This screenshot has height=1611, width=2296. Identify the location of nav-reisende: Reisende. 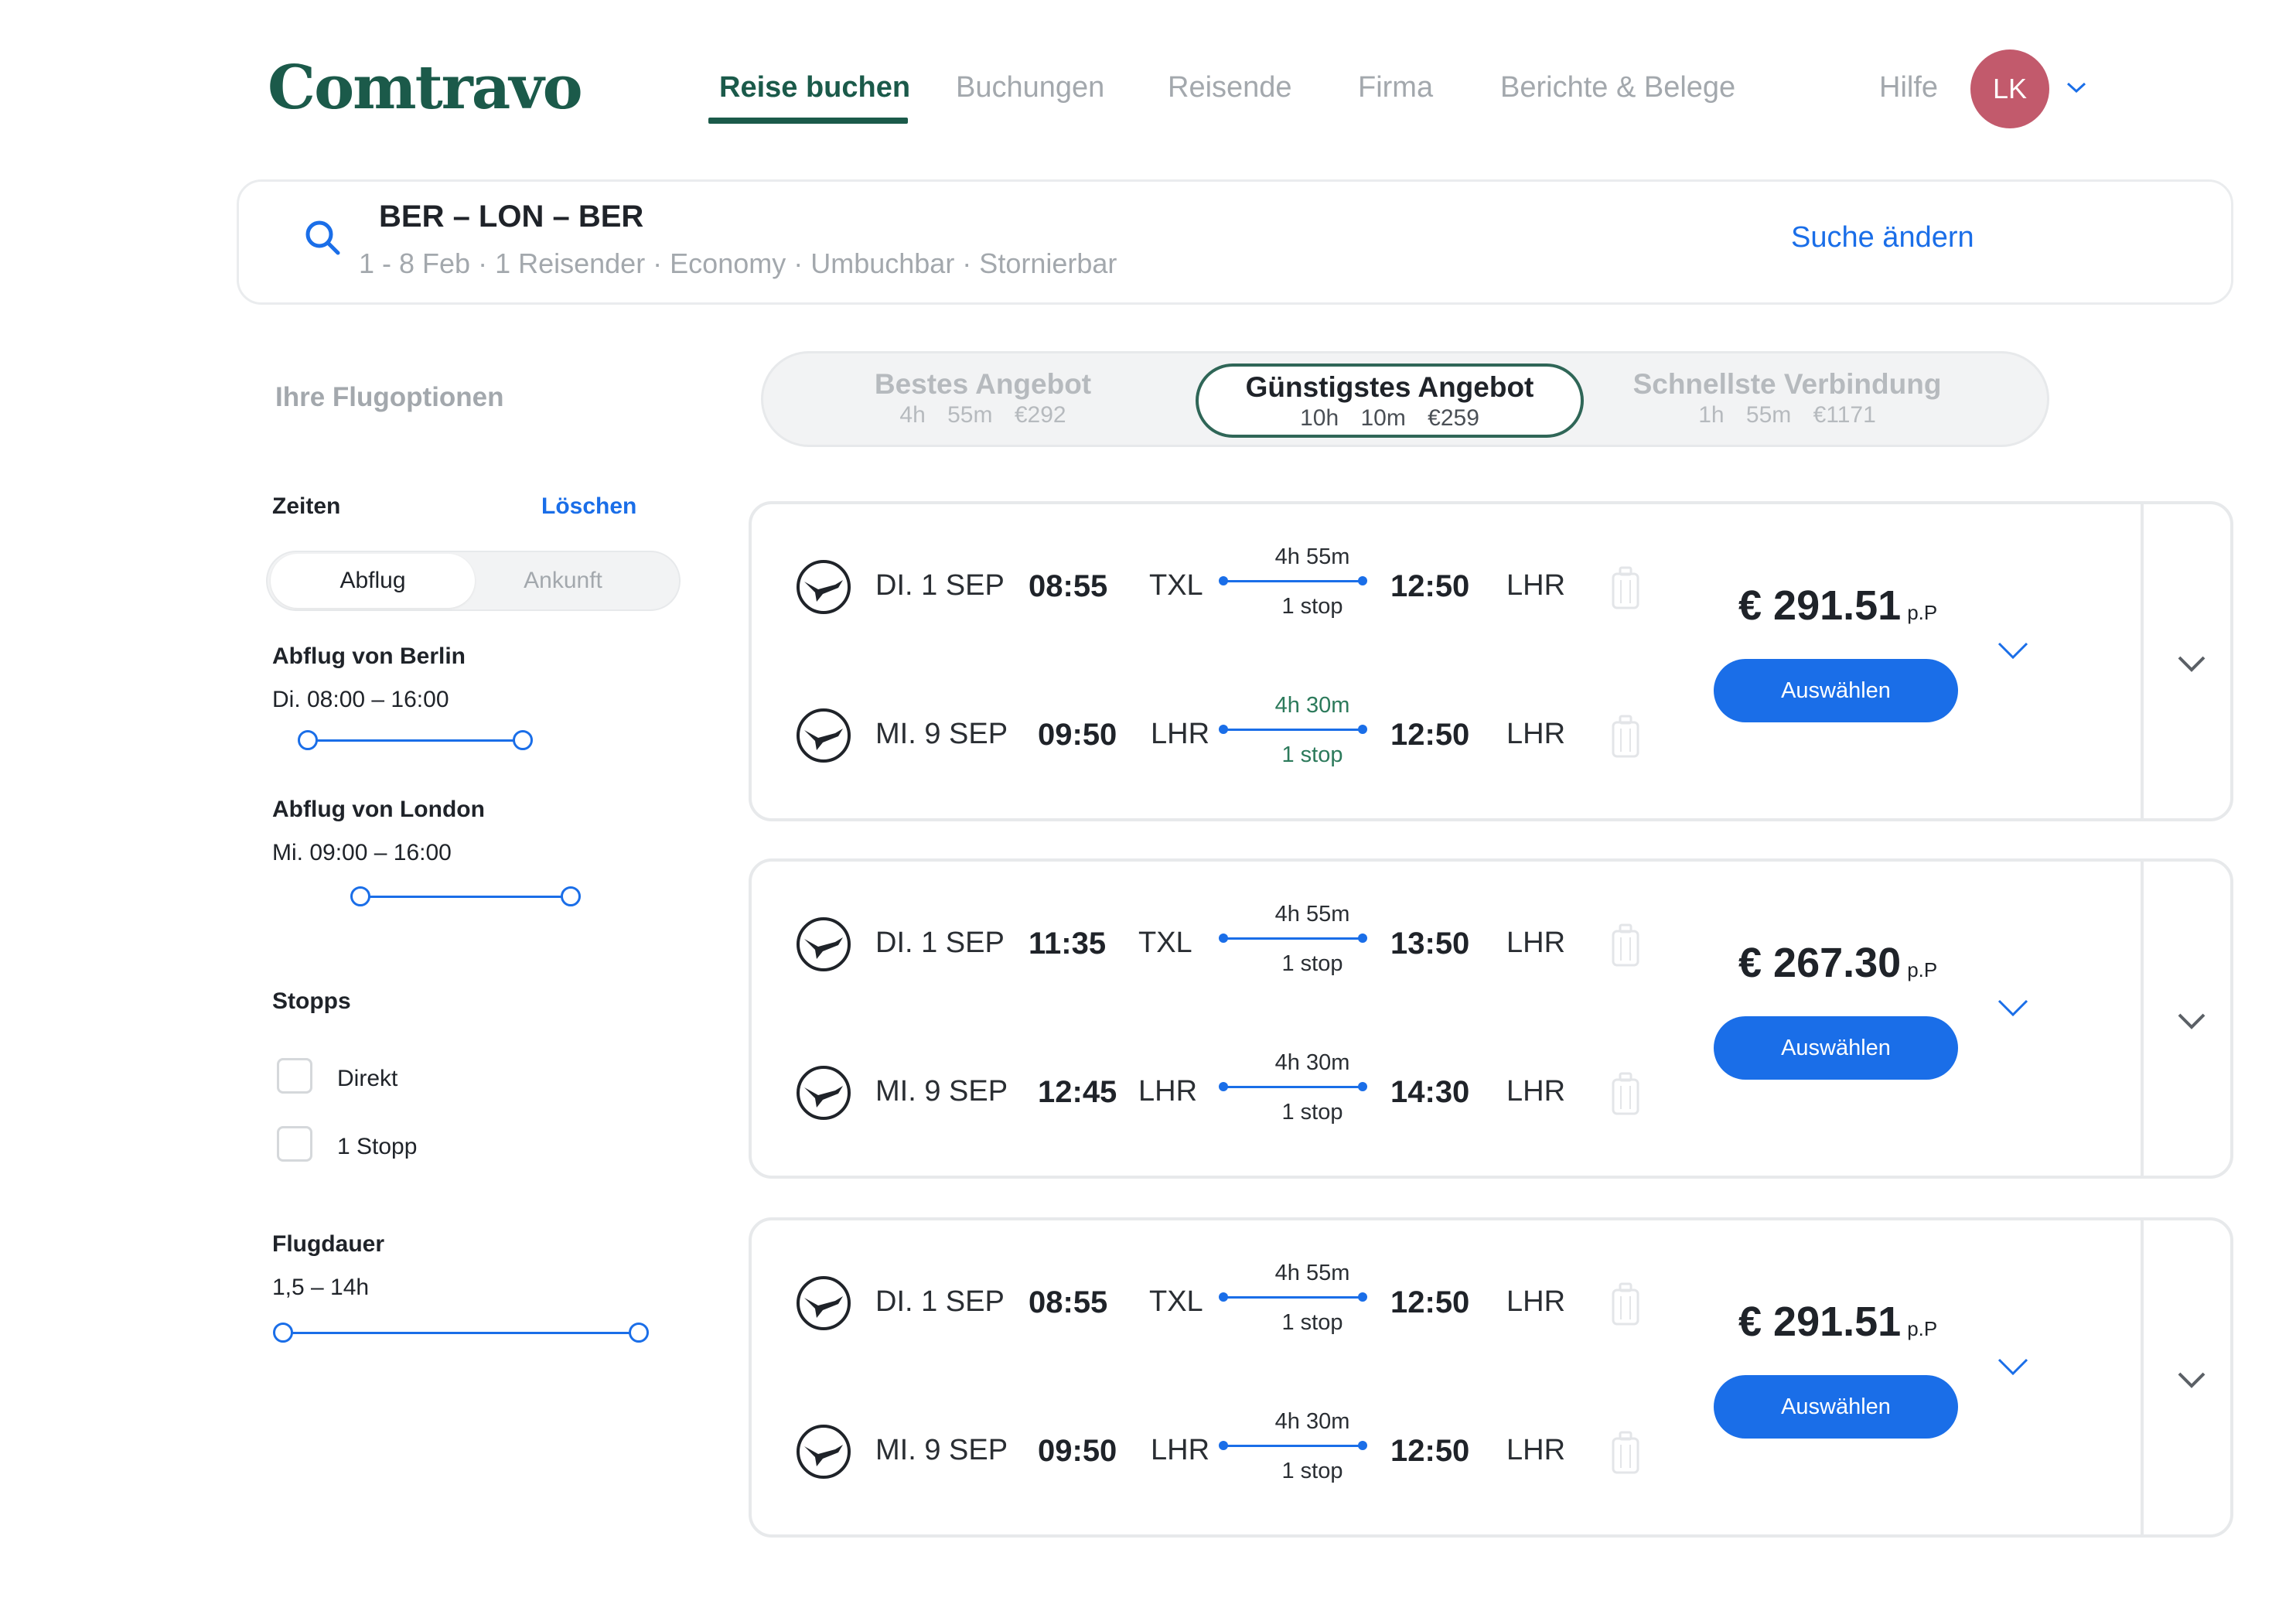
(1230, 87).